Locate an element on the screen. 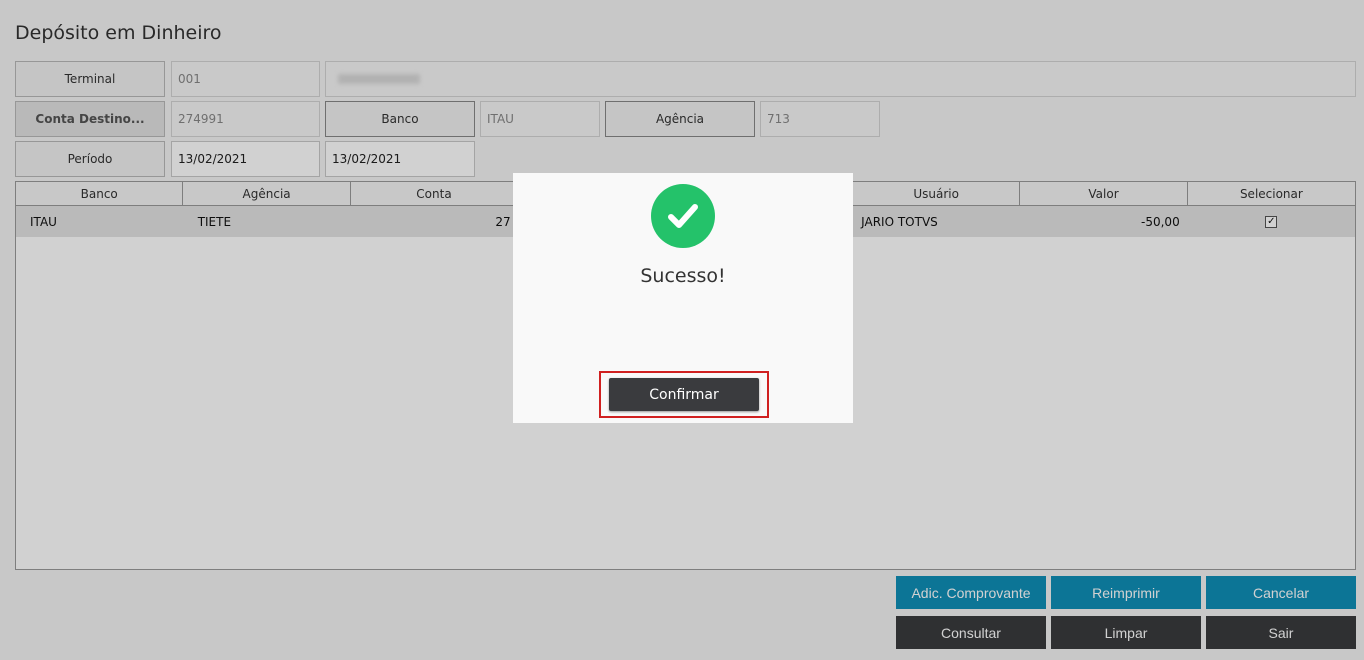 The image size is (1364, 660). check-circle-icon is located at coordinates (683, 216).